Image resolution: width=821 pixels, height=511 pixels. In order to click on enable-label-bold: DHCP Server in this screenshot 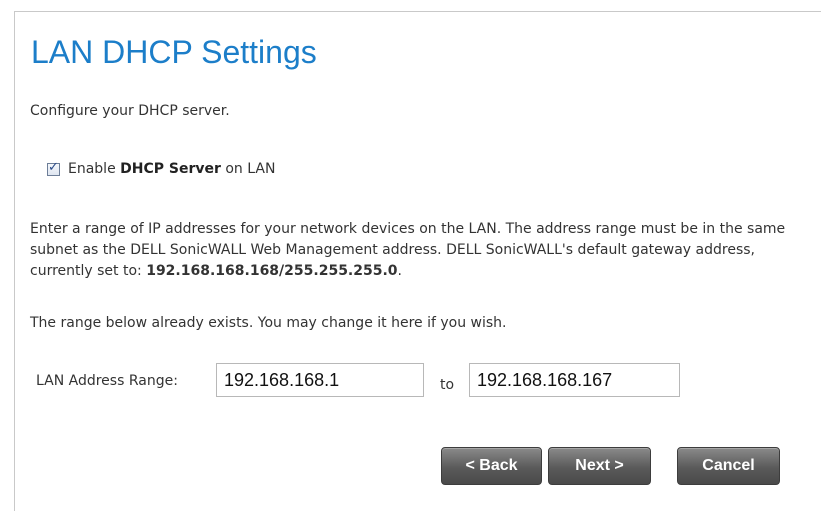, I will do `click(170, 169)`.